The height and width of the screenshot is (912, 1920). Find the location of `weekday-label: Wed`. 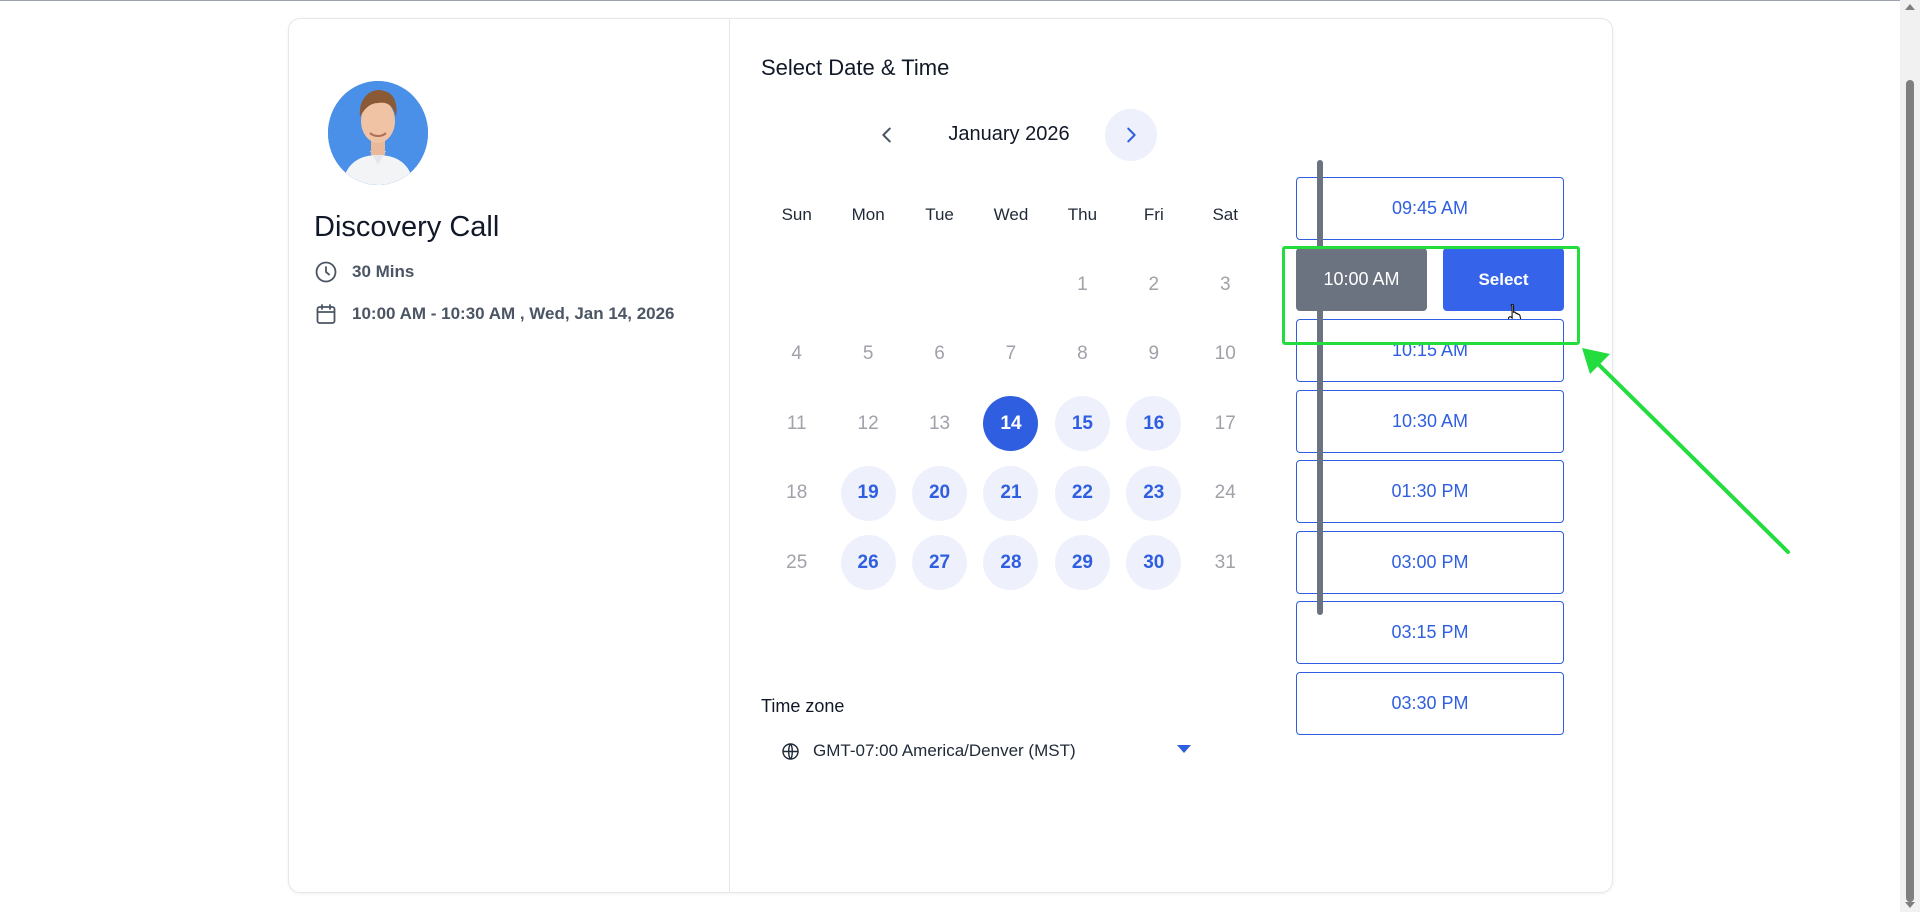

weekday-label: Wed is located at coordinates (1011, 214).